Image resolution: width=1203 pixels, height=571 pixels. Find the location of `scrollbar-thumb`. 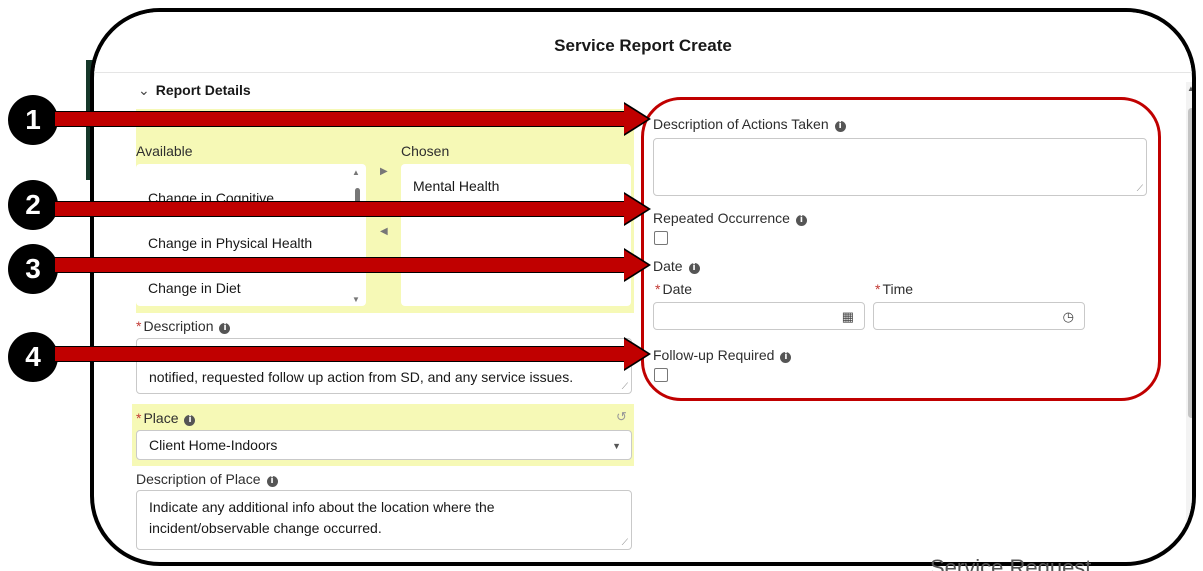

scrollbar-thumb is located at coordinates (1190, 263).